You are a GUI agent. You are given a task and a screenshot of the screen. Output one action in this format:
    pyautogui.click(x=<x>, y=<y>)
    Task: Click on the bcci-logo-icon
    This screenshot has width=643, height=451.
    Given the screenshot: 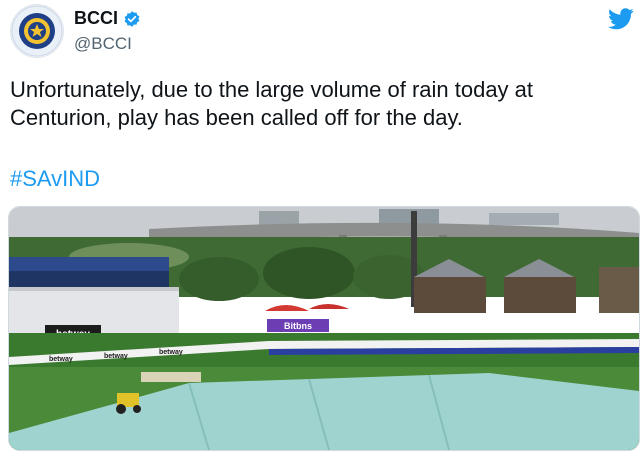 What is the action you would take?
    pyautogui.click(x=37, y=31)
    